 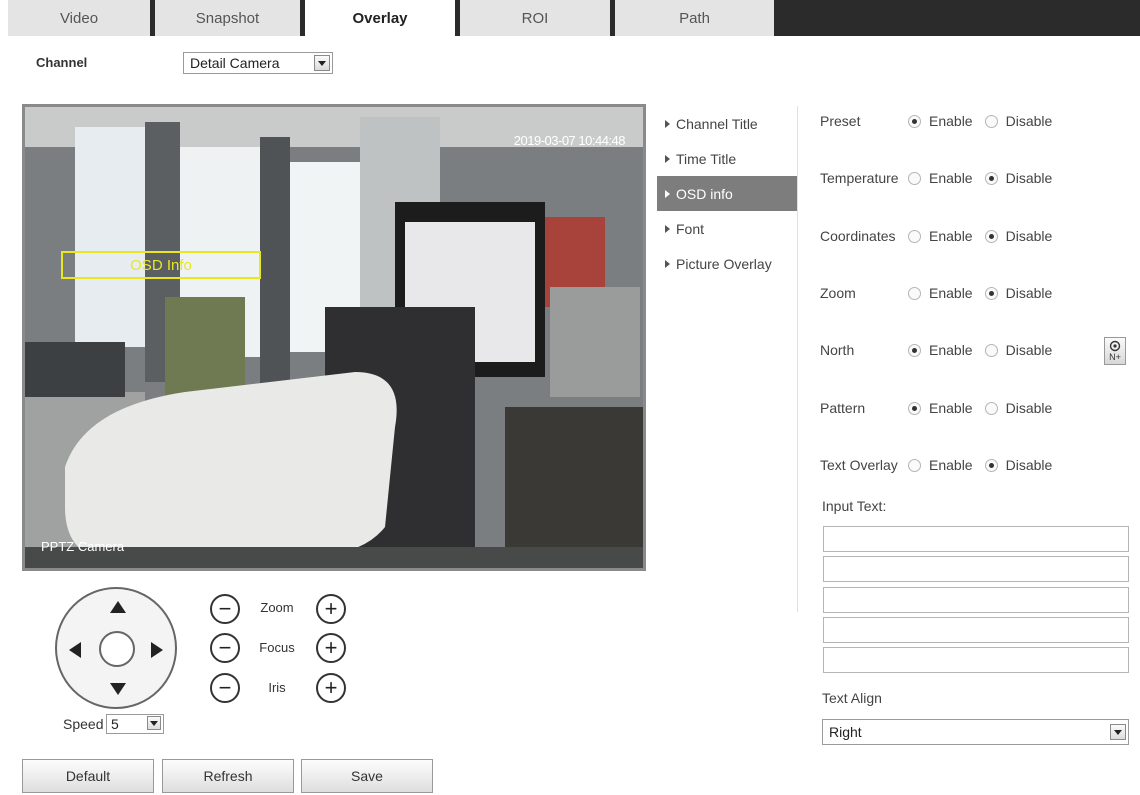 What do you see at coordinates (228, 776) in the screenshot?
I see `refresh-button: Refresh` at bounding box center [228, 776].